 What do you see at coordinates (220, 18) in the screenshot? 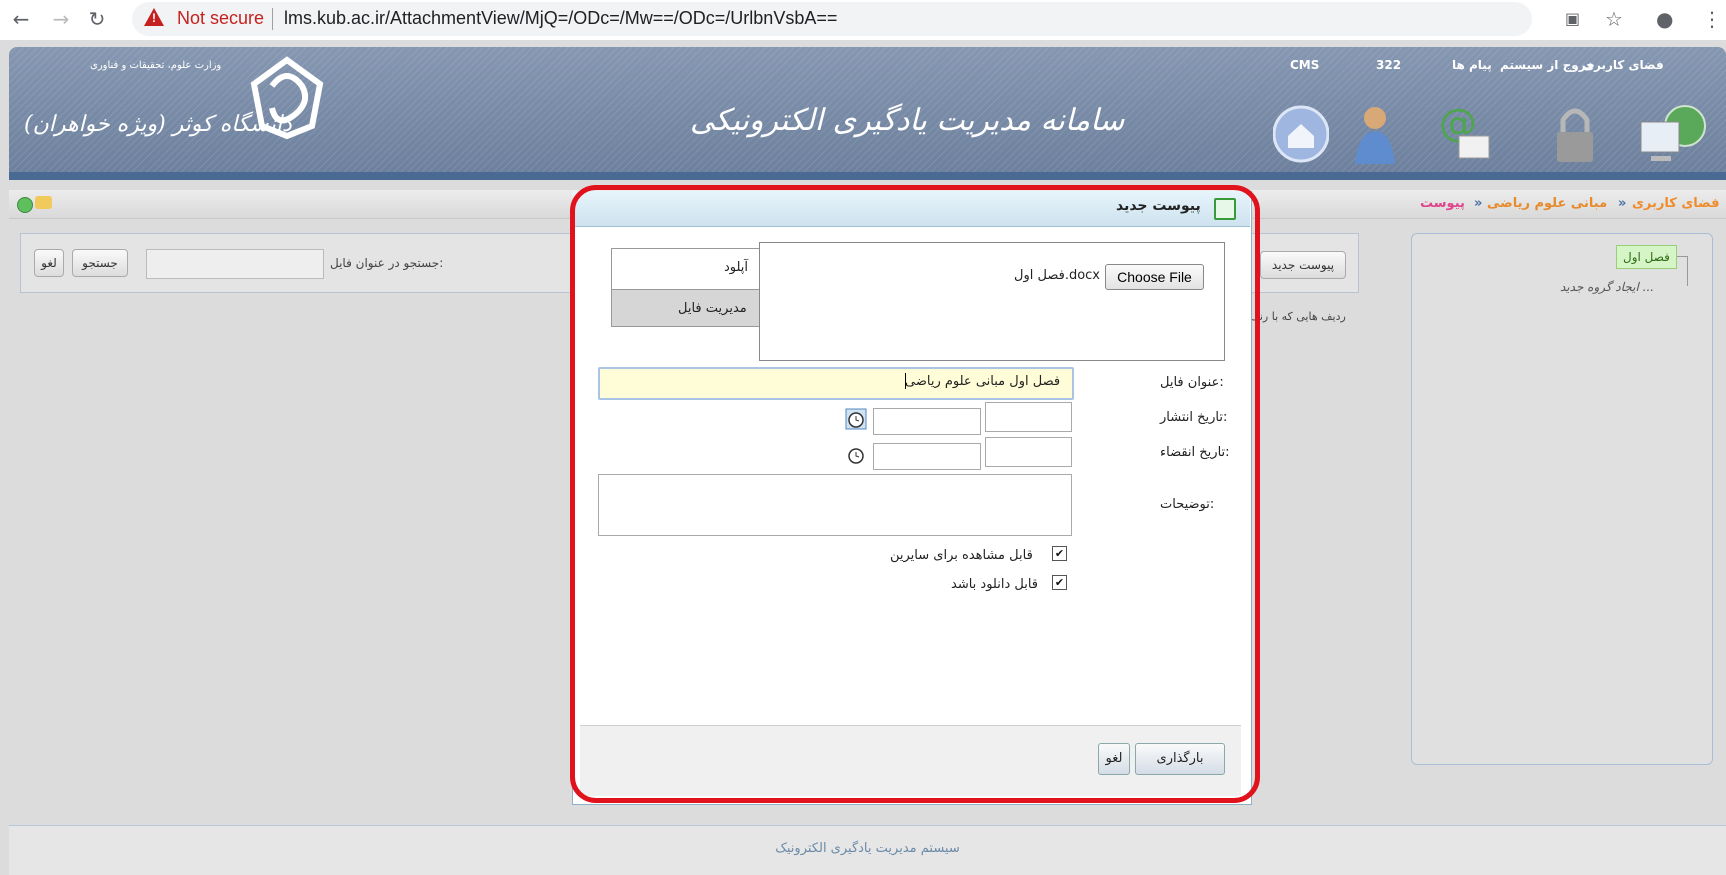
I see `security-label: Not secure` at bounding box center [220, 18].